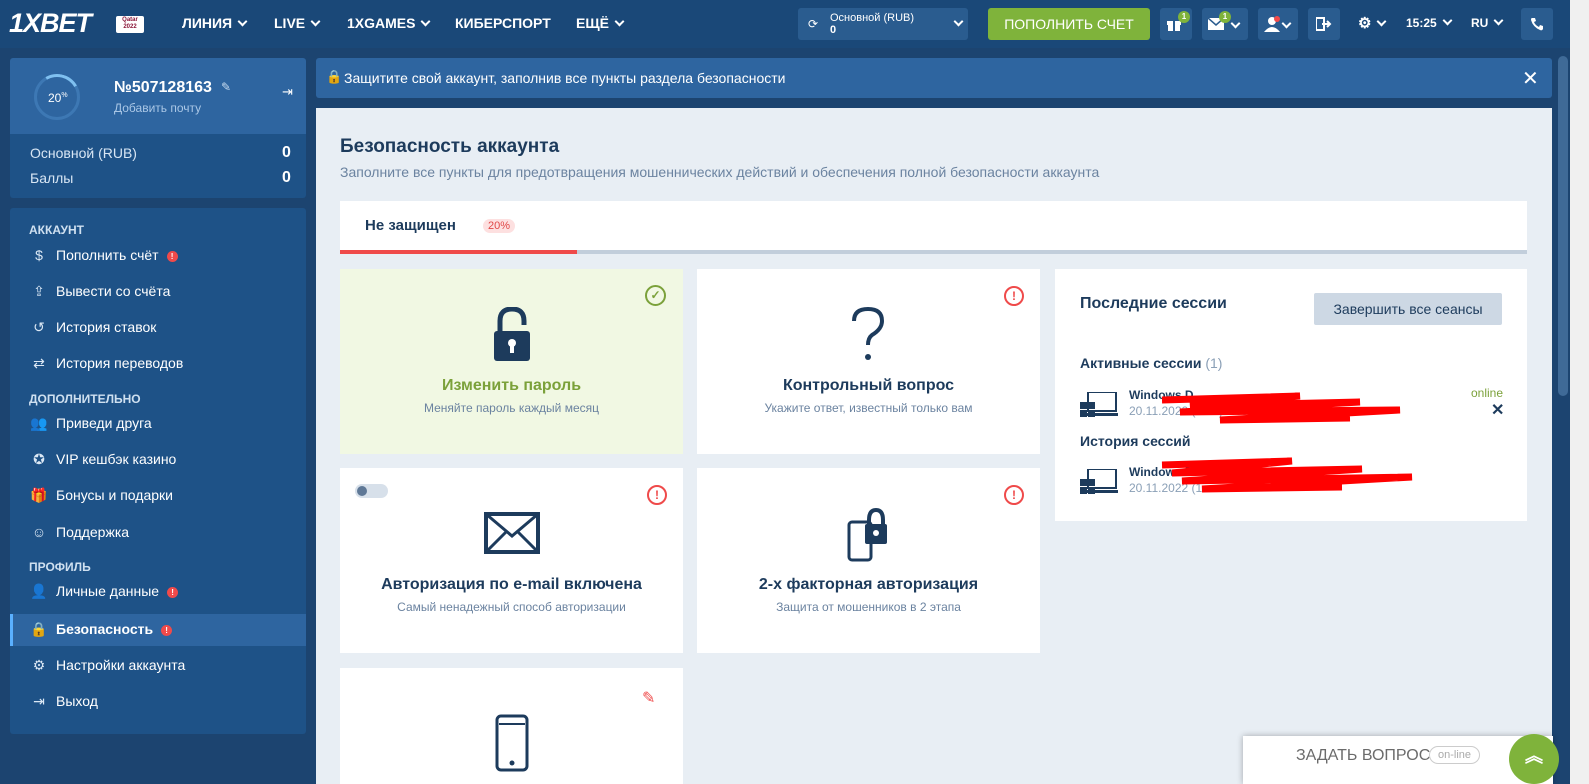 The width and height of the screenshot is (1589, 784). Describe the element at coordinates (158, 328) in the screenshot. I see `sidebar-item-bet-history: ↺ История ставок` at that location.